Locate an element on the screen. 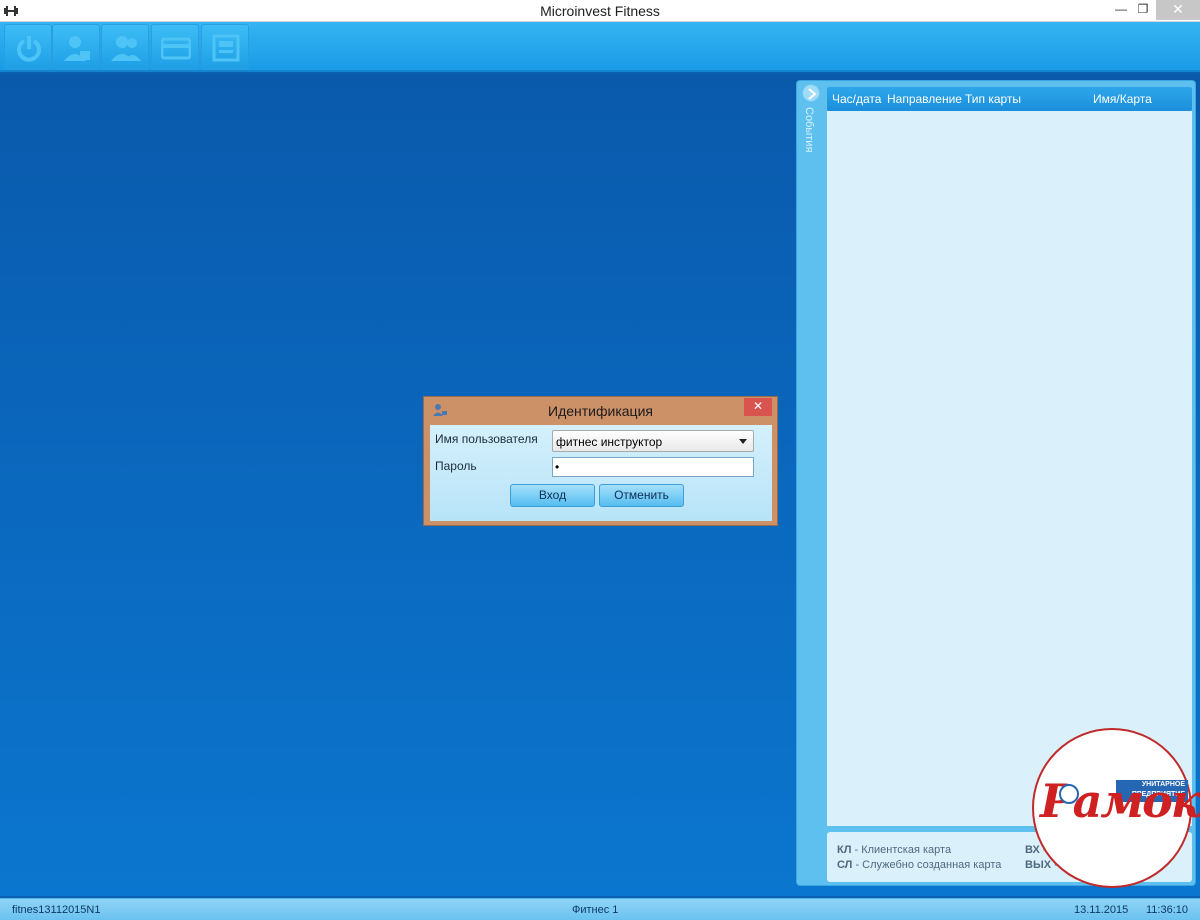 The height and width of the screenshot is (920, 1200). password-input: • is located at coordinates (653, 467).